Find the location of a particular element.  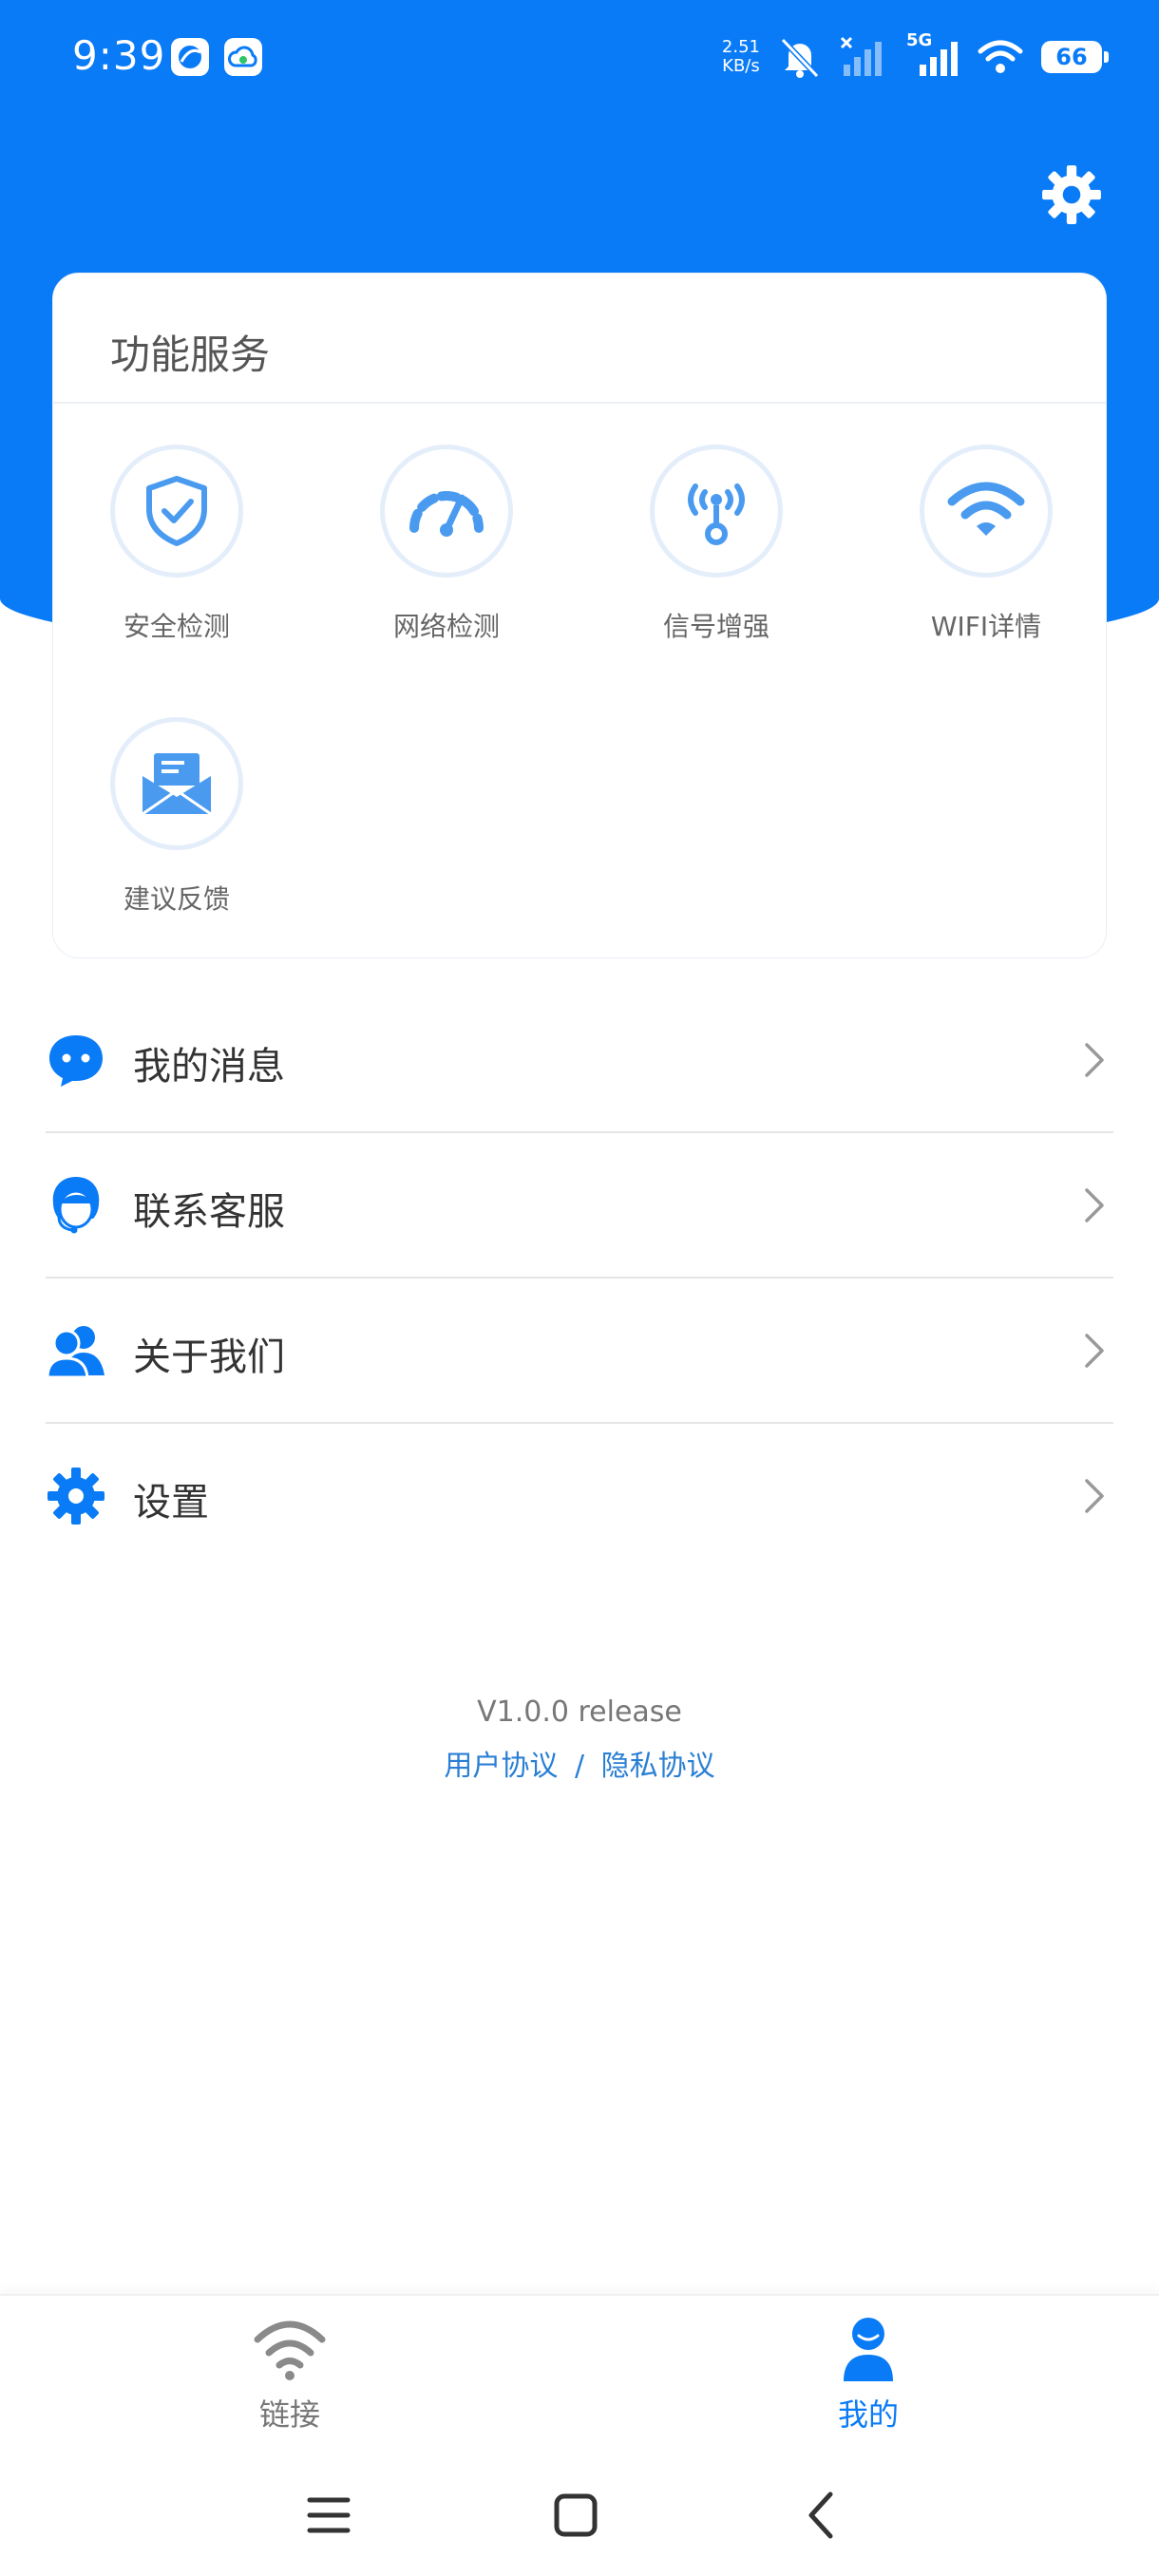

net-speed: 2.51 KB/s is located at coordinates (741, 57).